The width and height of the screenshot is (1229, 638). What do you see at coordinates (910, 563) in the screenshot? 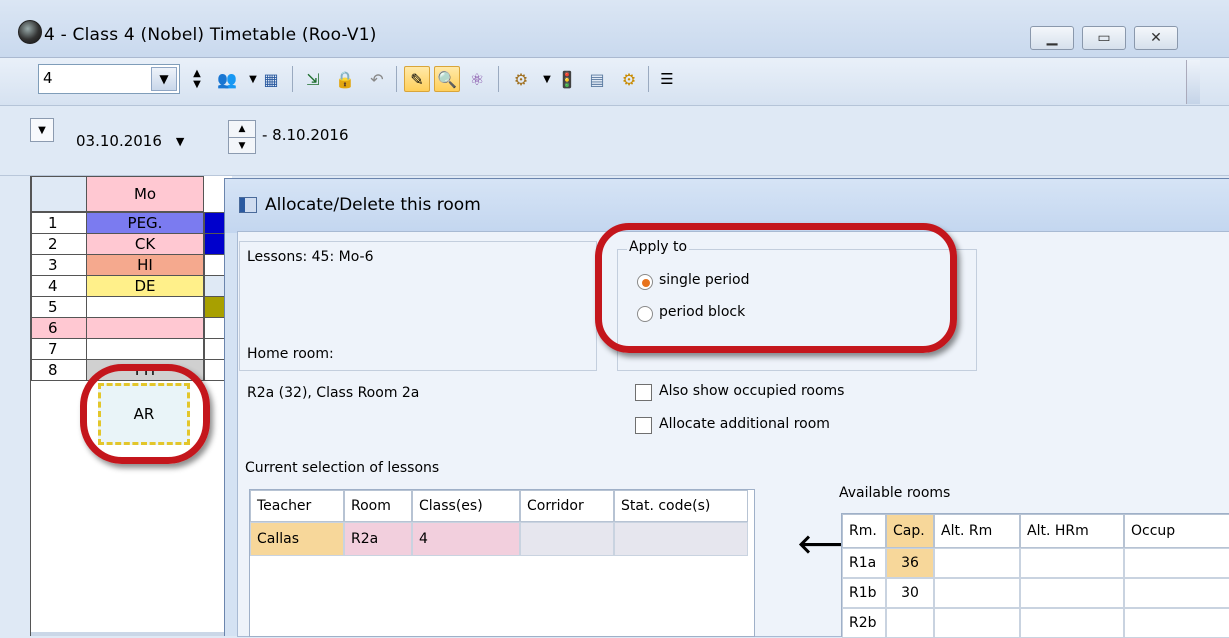
I see `room-capacity-cell: 36` at bounding box center [910, 563].